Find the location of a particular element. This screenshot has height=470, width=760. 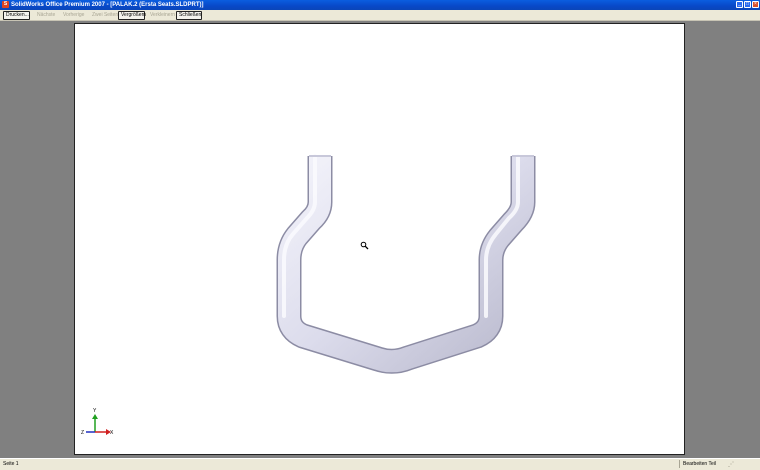

close-preview-button: Schließen is located at coordinates (189, 15).